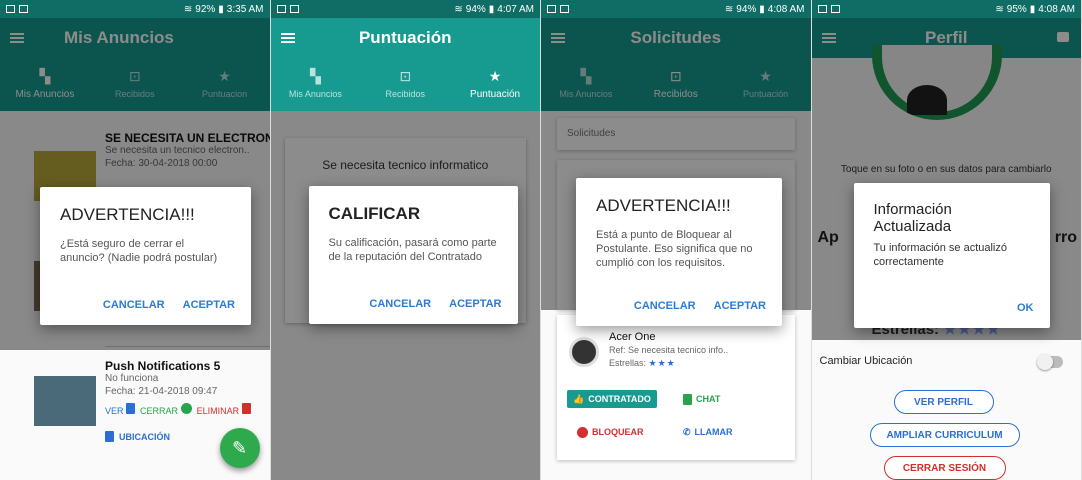  Describe the element at coordinates (612, 399) in the screenshot. I see `contratado-button: 👍 CONTRATADO` at that location.